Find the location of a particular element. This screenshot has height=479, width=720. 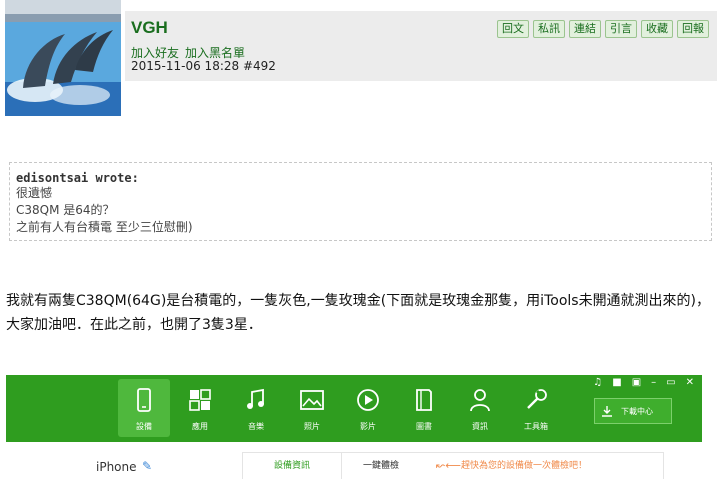

post-actions: 回文 私訊 連結 引言 收藏 回報 is located at coordinates (603, 29).